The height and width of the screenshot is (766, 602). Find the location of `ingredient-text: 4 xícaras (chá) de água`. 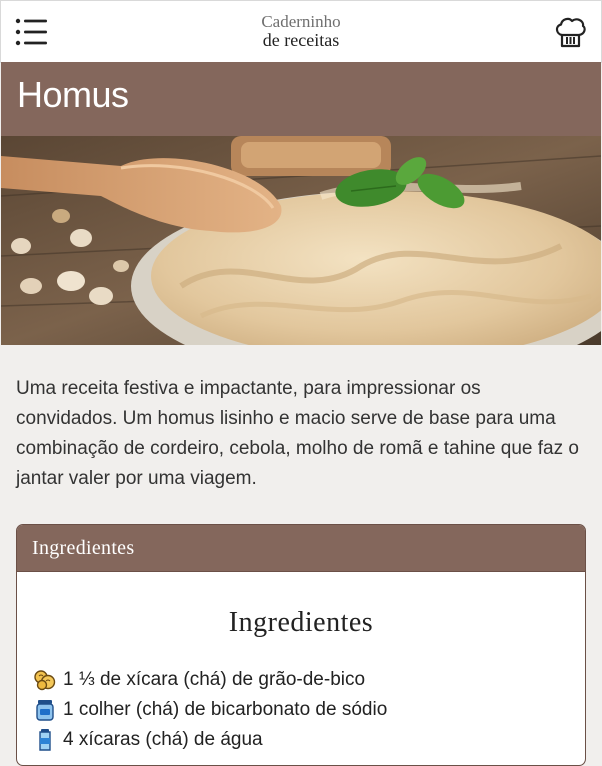

ingredient-text: 4 xícaras (chá) de água is located at coordinates (163, 739).